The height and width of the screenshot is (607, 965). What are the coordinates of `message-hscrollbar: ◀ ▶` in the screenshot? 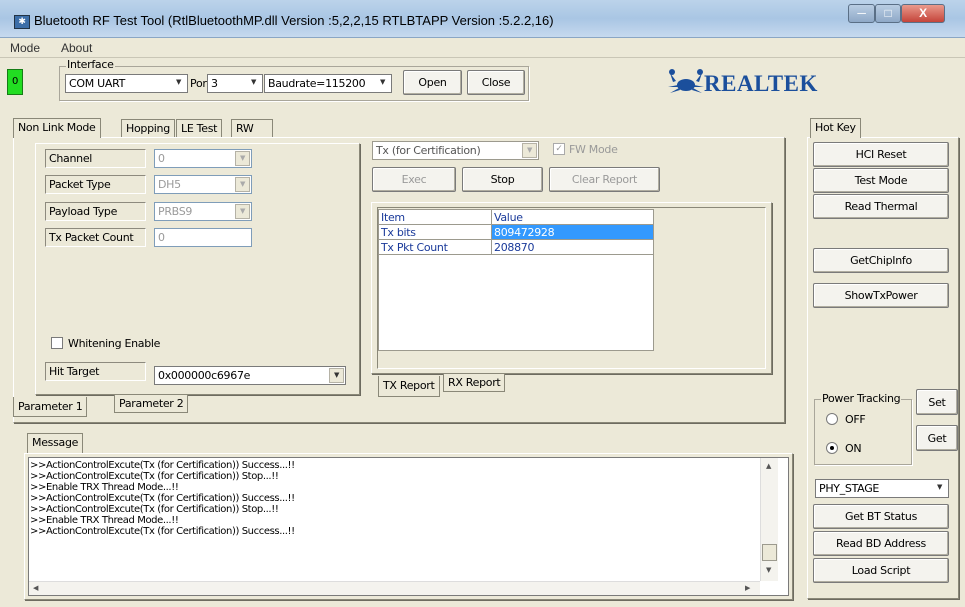 It's located at (394, 588).